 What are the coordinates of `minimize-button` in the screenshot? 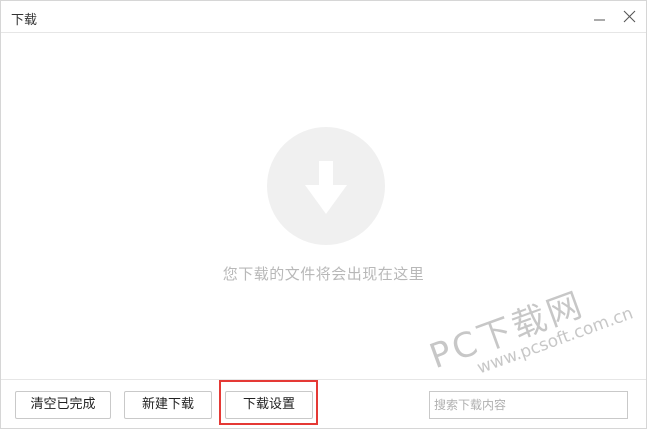 It's located at (600, 17).